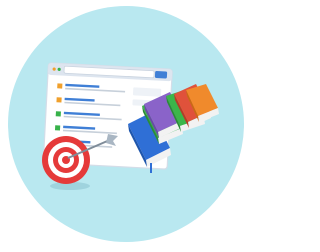  What do you see at coordinates (147, 92) in the screenshot?
I see `sidebar-thumbnail` at bounding box center [147, 92].